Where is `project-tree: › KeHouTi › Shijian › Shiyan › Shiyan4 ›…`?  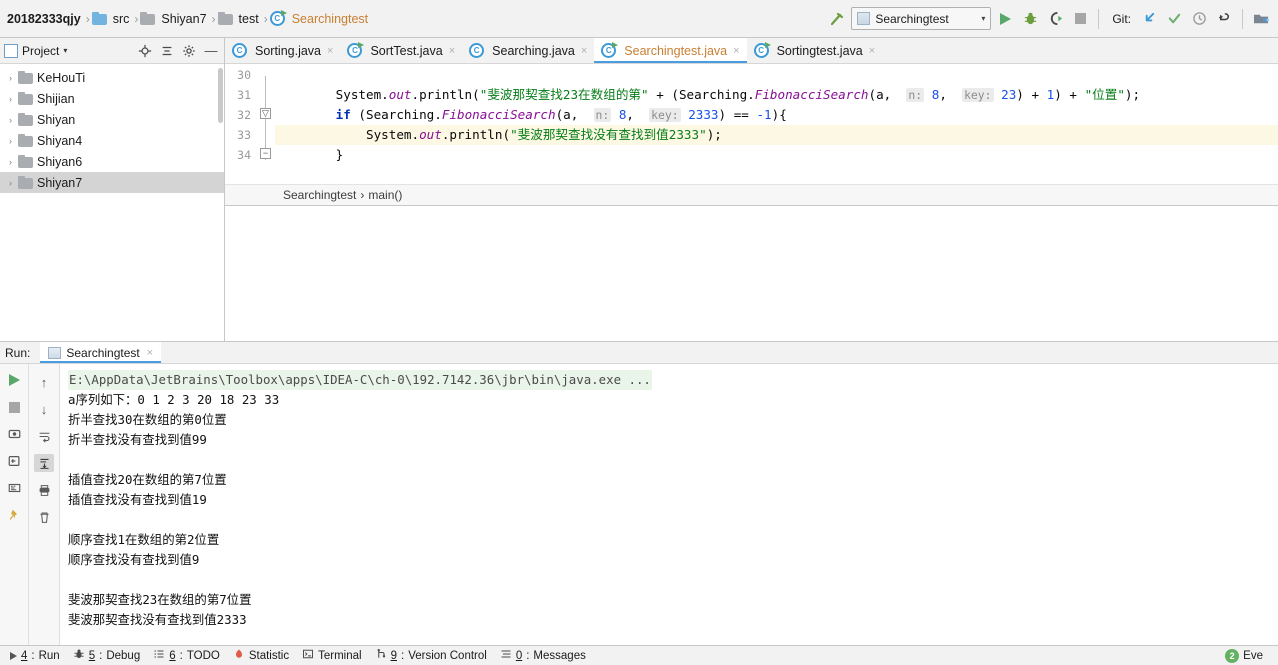 project-tree: › KeHouTi › Shijian › Shiyan › Shiyan4 ›… is located at coordinates (112, 202).